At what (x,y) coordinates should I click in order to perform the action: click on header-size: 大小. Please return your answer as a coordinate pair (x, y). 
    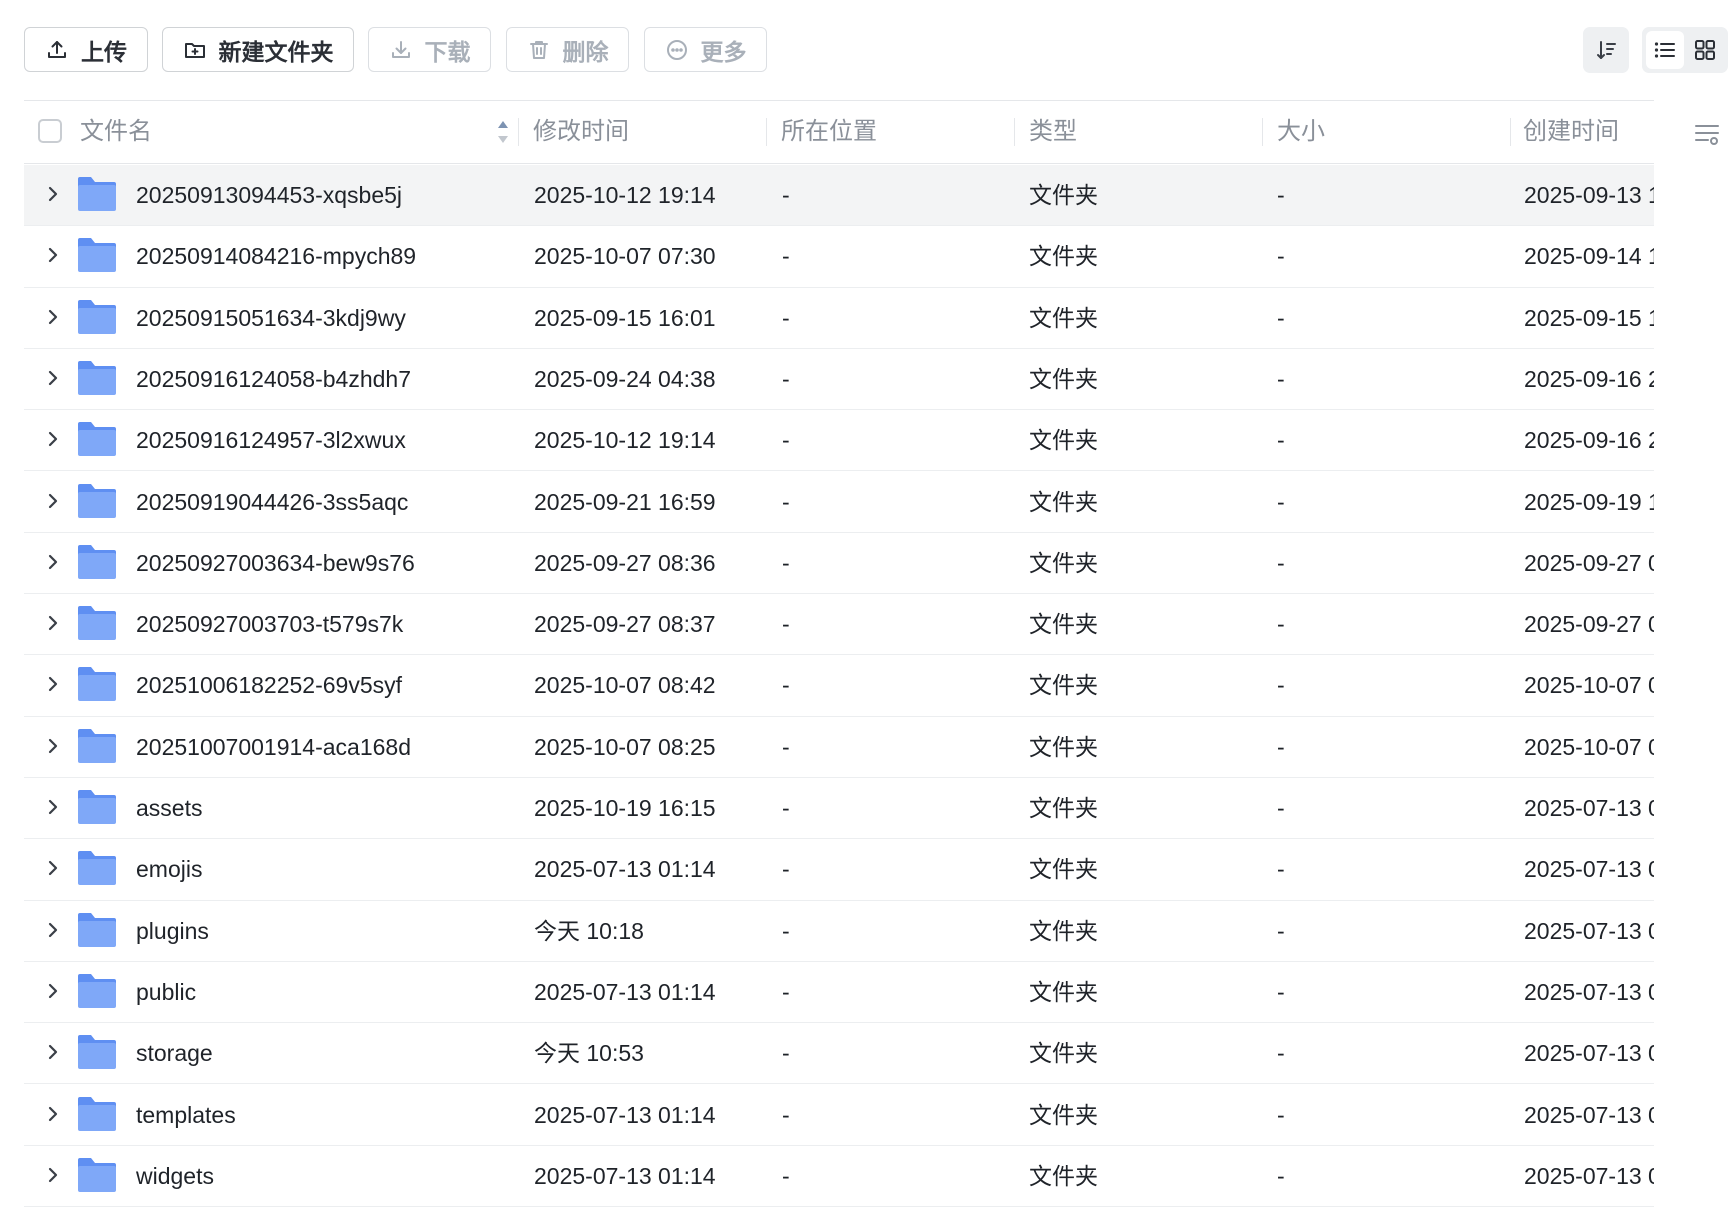
    Looking at the image, I should click on (1301, 132).